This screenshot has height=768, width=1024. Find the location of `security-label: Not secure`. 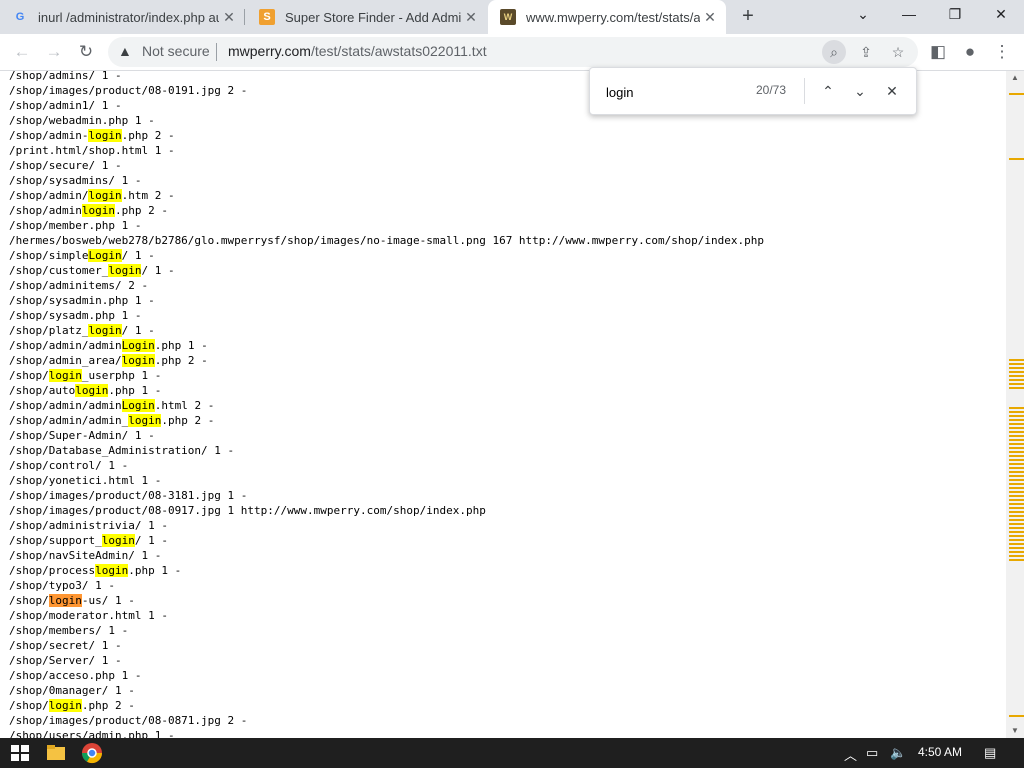

security-label: Not secure is located at coordinates (176, 51).